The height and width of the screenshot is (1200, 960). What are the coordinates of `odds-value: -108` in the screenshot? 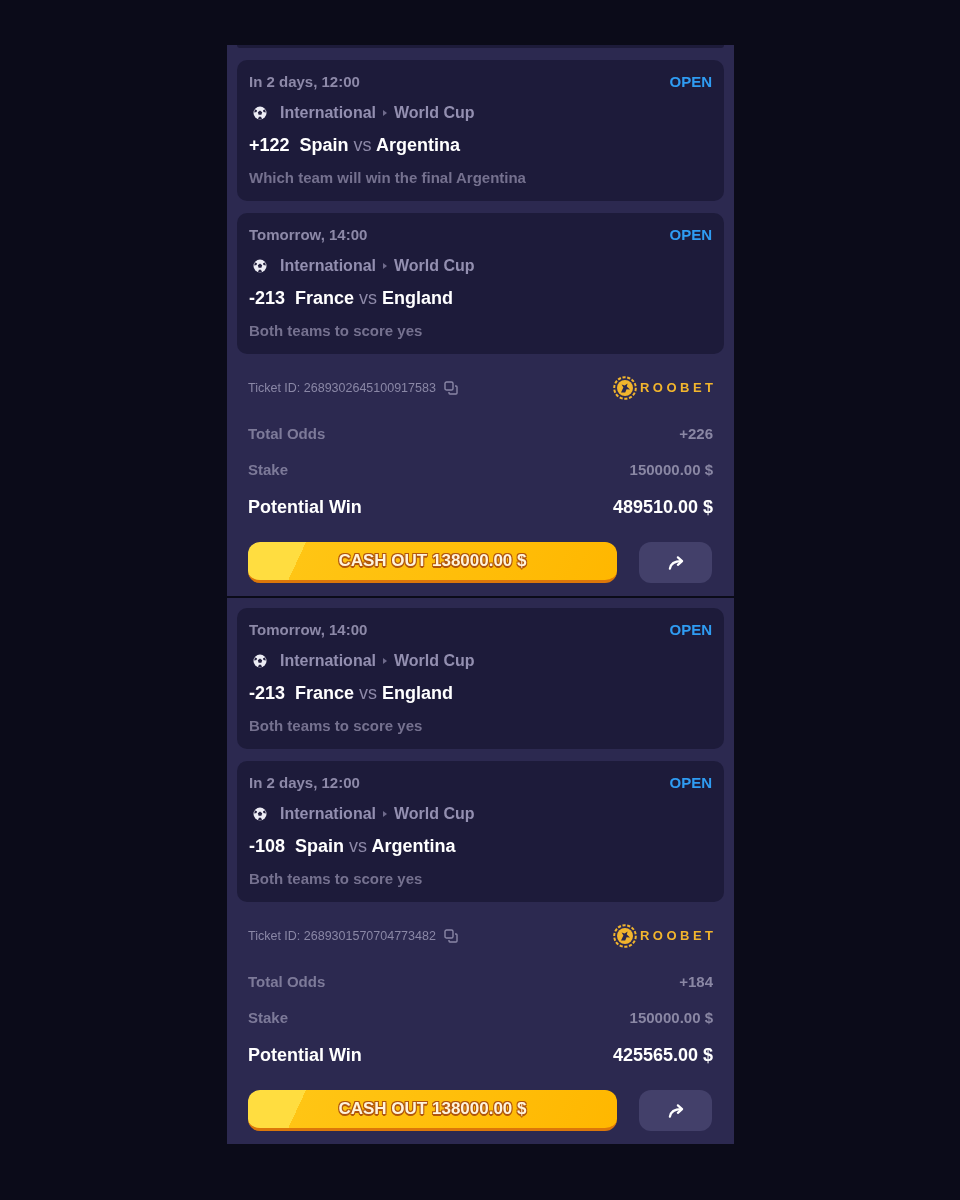 It's located at (267, 846).